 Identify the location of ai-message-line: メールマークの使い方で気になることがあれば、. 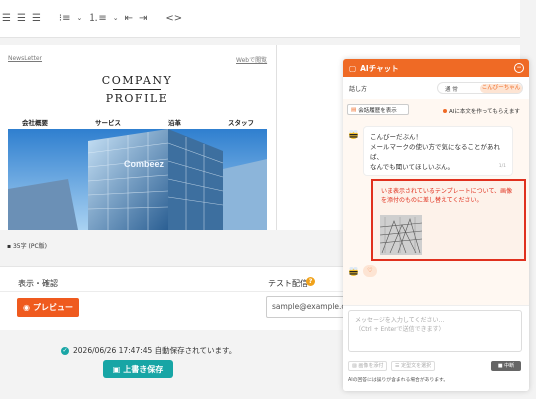
(435, 152).